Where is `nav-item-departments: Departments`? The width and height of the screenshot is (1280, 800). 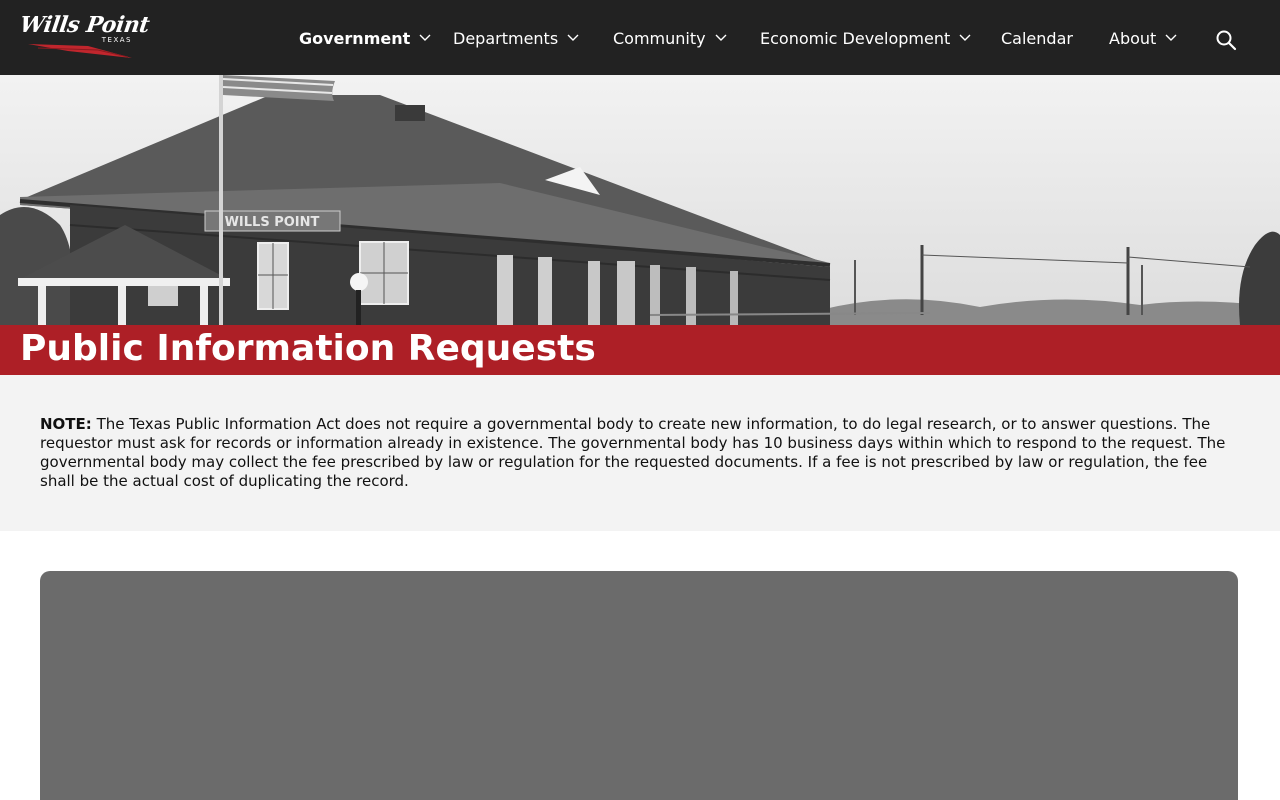 nav-item-departments: Departments is located at coordinates (516, 38).